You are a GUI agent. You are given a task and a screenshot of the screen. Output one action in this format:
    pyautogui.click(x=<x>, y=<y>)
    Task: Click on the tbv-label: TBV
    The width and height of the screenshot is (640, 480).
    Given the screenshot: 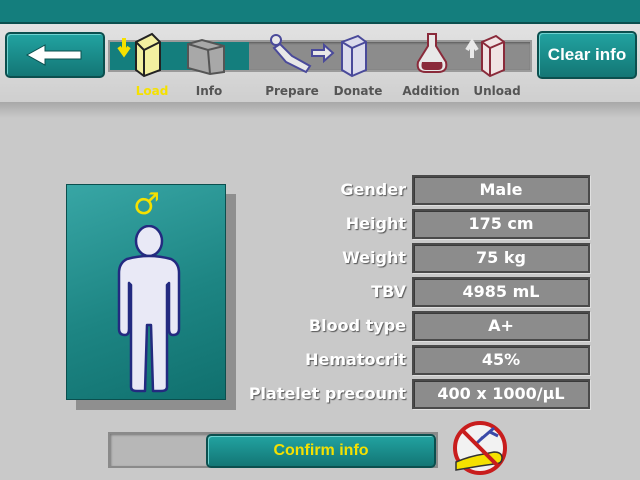 What is the action you would take?
    pyautogui.click(x=388, y=291)
    